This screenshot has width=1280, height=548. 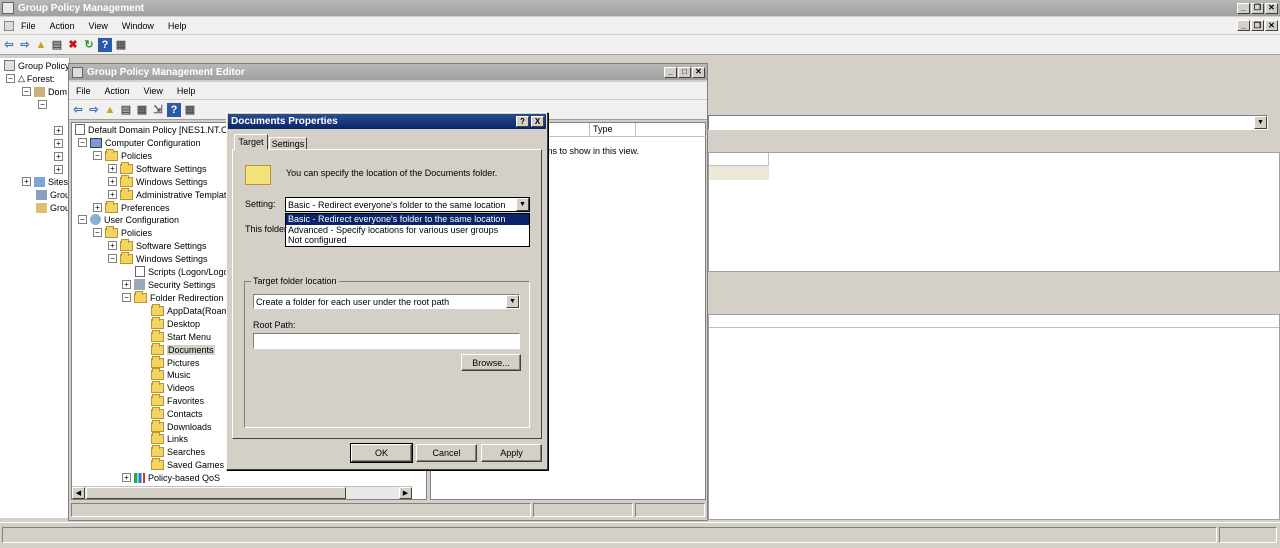 I want to click on tree-item-desktop: Desktop, so click(x=175, y=323).